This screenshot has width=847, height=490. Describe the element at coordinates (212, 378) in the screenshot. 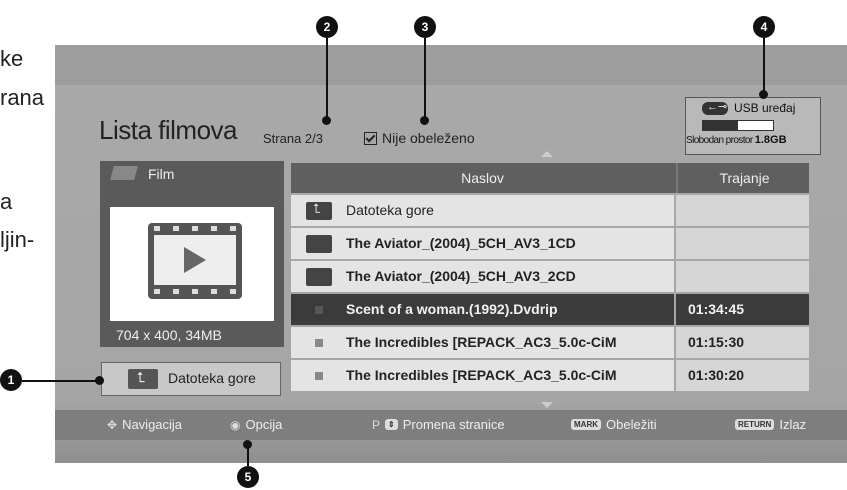

I see `up-folder-label: Datoteka gore` at that location.